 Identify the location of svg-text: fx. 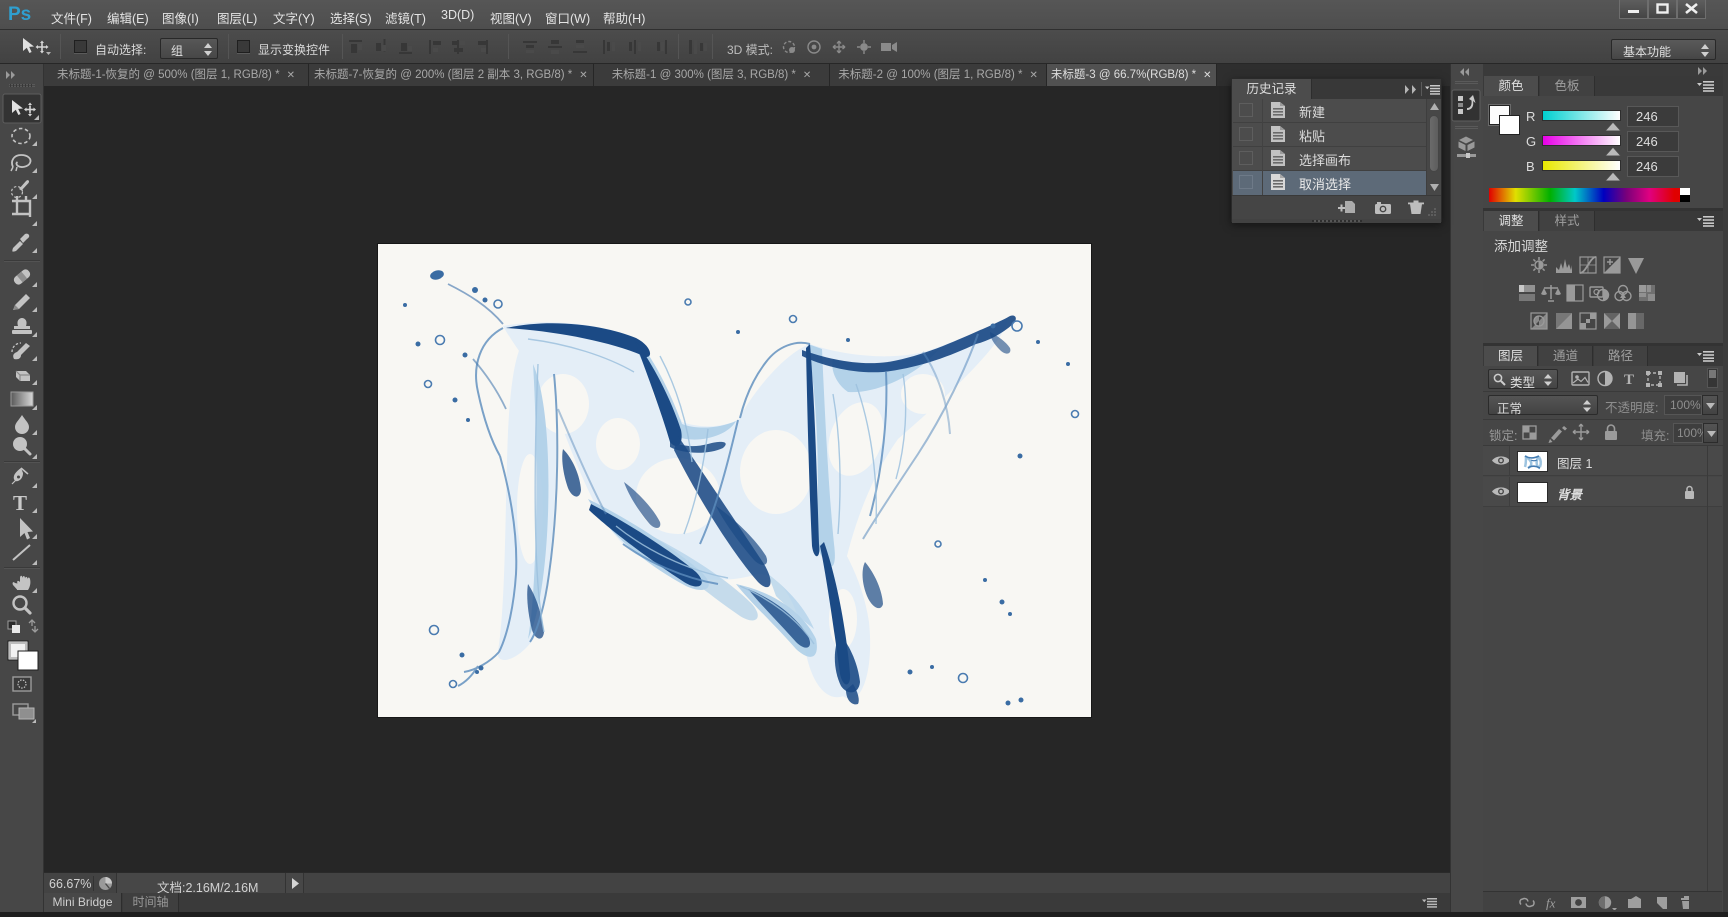
(1551, 903).